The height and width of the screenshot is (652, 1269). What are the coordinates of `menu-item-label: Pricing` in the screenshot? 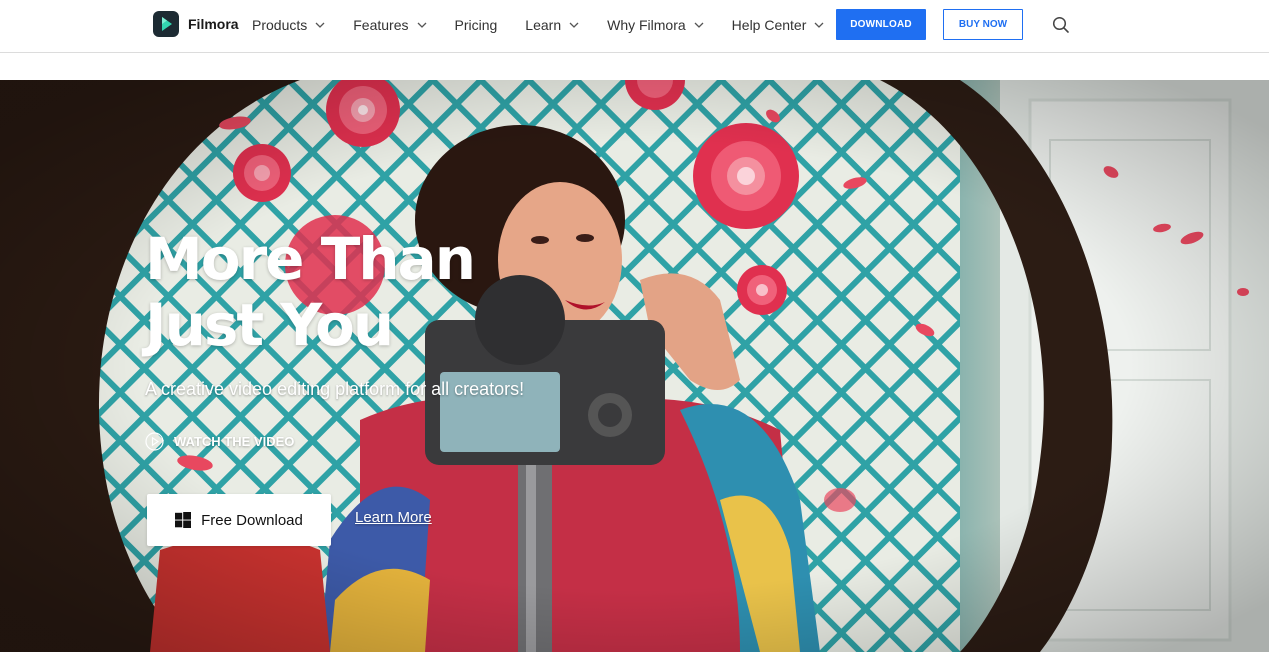 It's located at (476, 25).